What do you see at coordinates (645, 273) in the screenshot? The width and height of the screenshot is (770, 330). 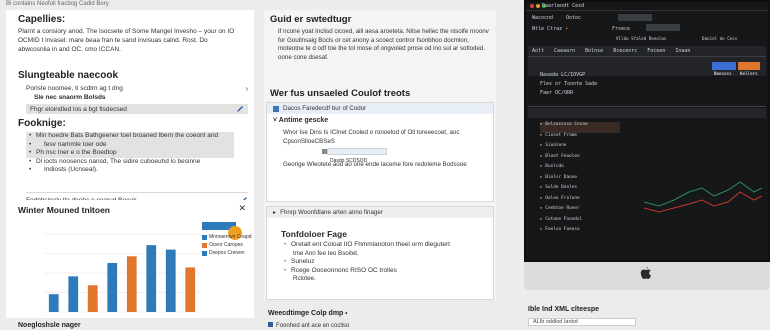 I see `apple-logo-icon` at bounding box center [645, 273].